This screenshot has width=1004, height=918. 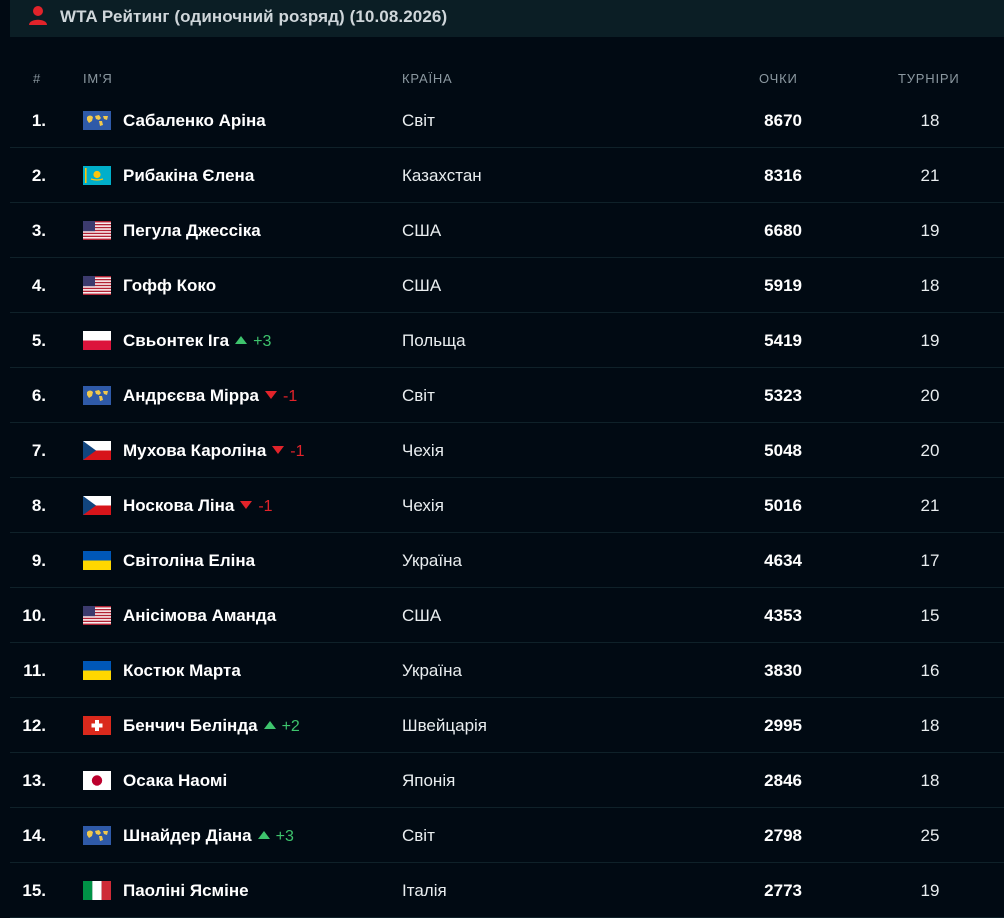 I want to click on player-name: Осака Наомі, so click(x=175, y=780).